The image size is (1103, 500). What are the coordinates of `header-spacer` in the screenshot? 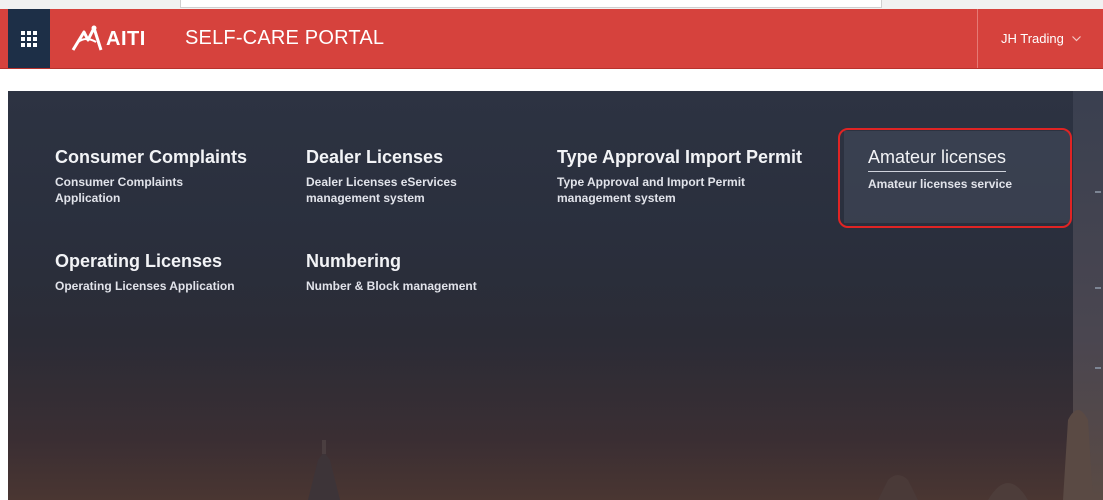 It's located at (551, 80).